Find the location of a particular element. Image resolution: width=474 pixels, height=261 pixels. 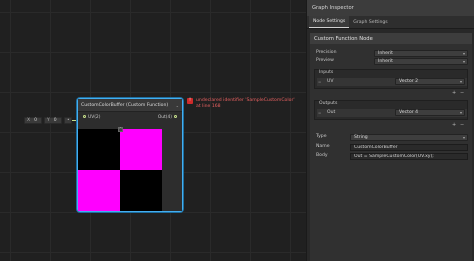

input-item-uv: = UV Vector 2 ▾ is located at coordinates (392, 82).